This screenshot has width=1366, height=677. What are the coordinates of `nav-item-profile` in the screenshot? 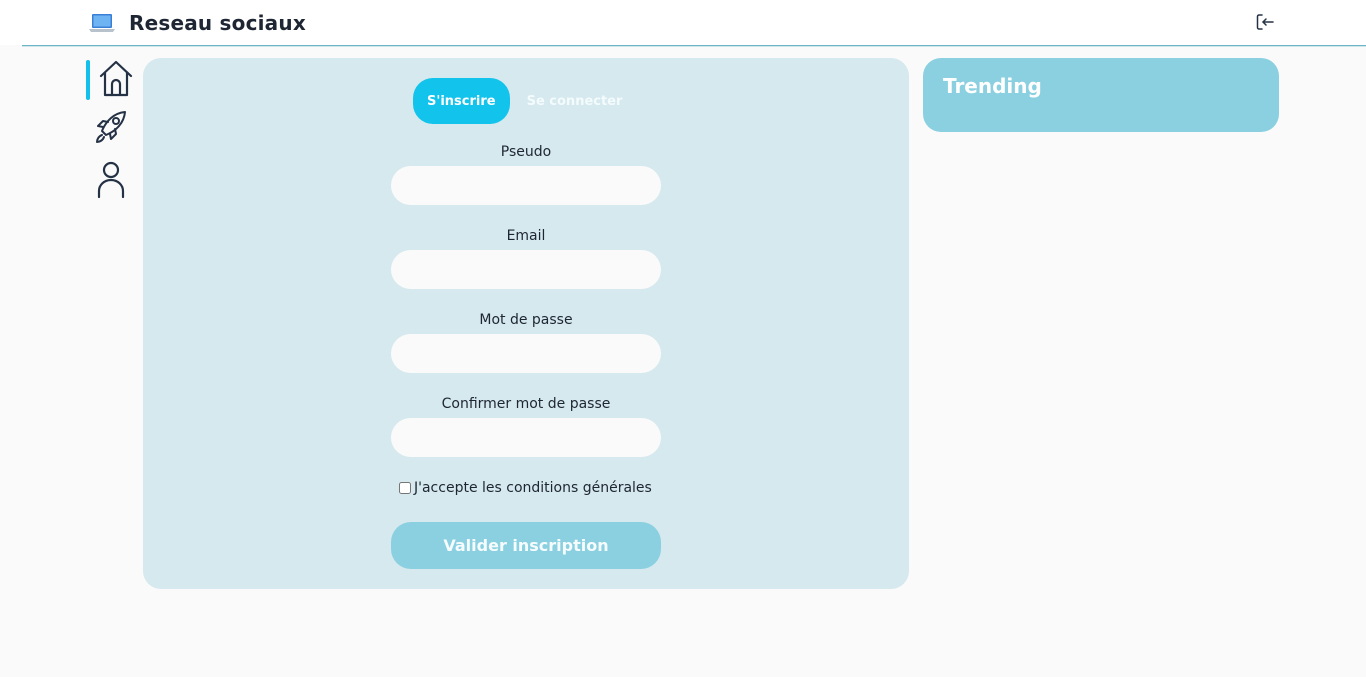 It's located at (111, 180).